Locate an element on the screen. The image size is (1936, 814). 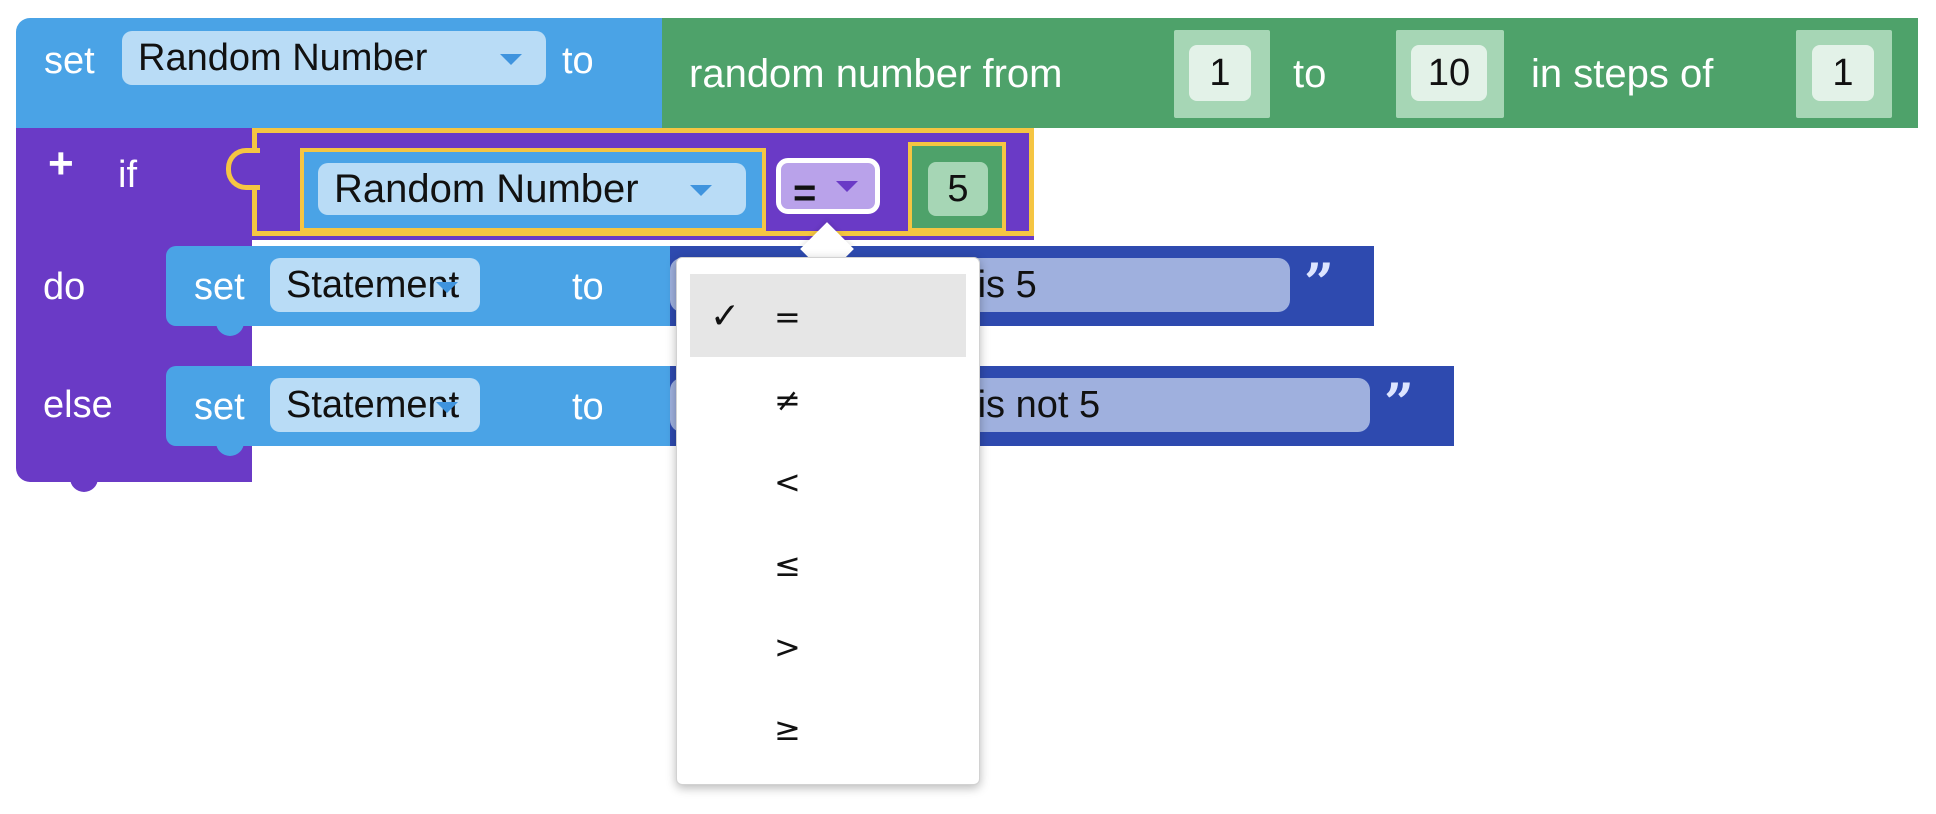
menu-item-less-or-equal: ≤ is located at coordinates (828, 563).